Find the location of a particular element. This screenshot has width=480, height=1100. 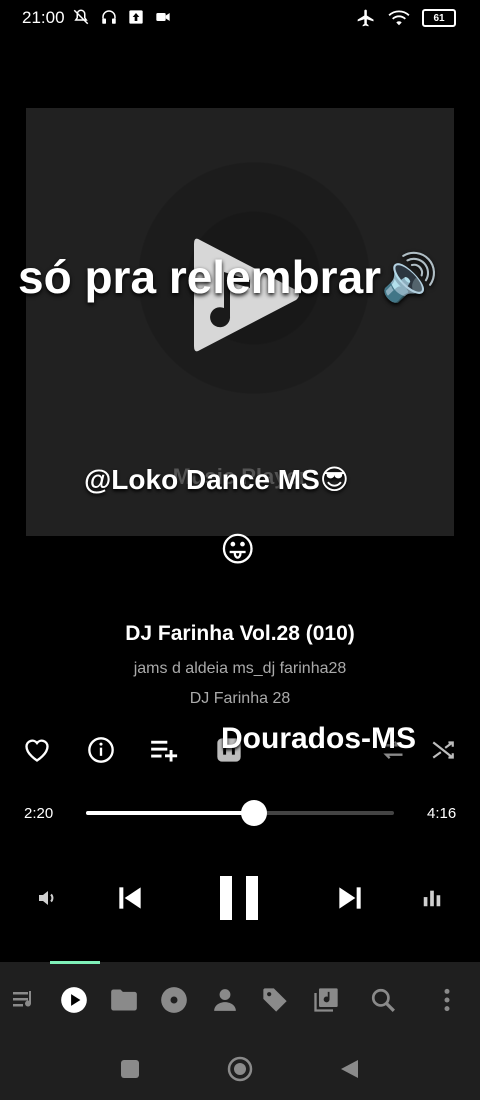

home-icon is located at coordinates (240, 1069).